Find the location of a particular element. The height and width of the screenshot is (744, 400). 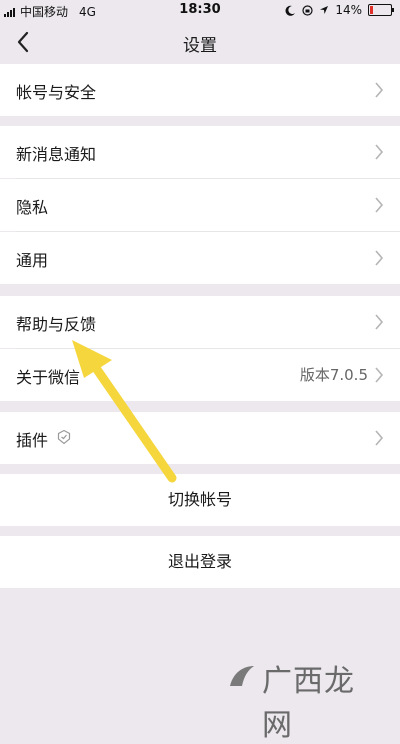

battery-icon is located at coordinates (381, 10).